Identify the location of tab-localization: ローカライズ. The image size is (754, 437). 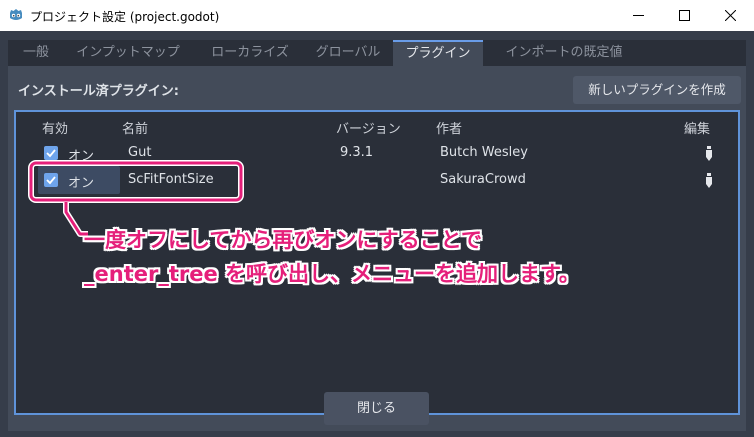
(250, 53).